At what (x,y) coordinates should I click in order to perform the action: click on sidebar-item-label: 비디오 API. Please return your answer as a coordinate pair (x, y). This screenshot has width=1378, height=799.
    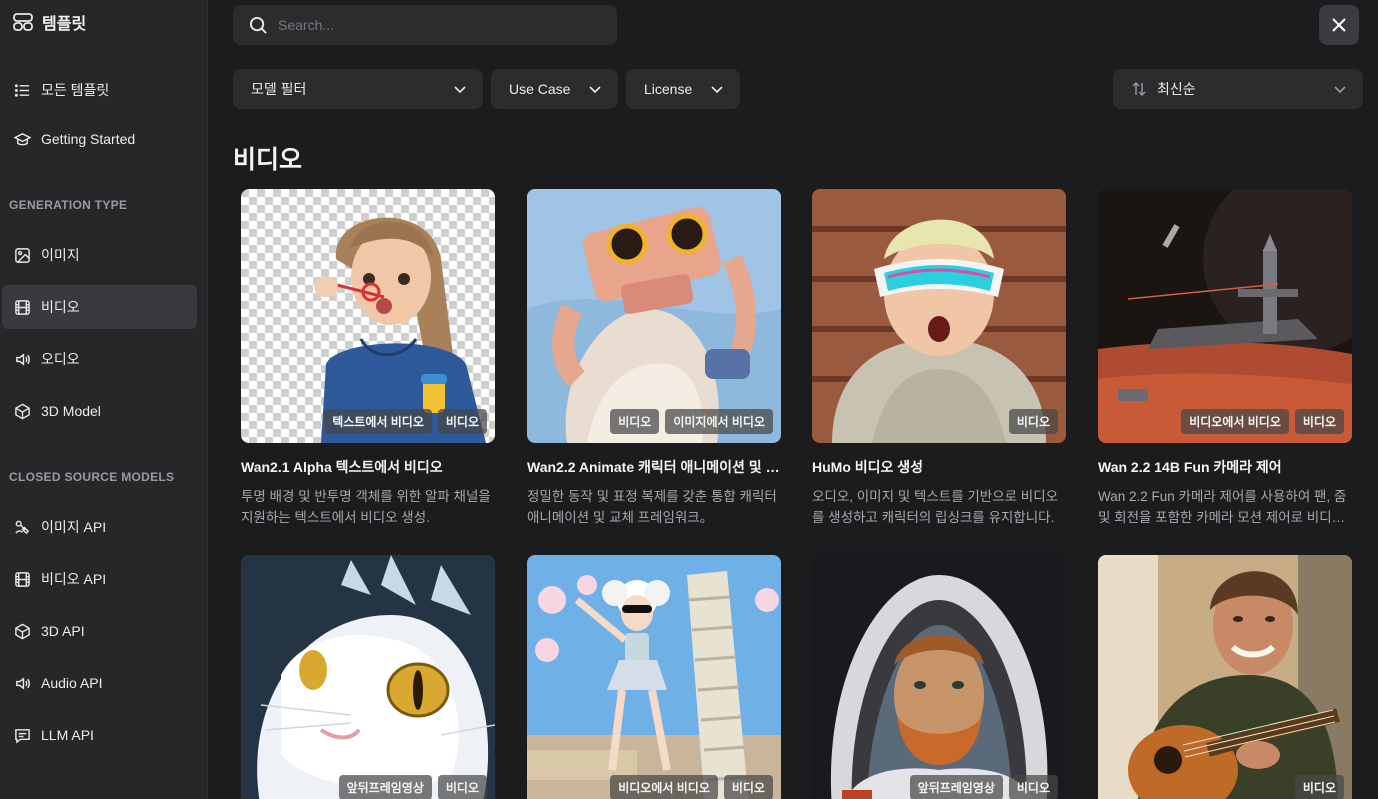
    Looking at the image, I should click on (74, 579).